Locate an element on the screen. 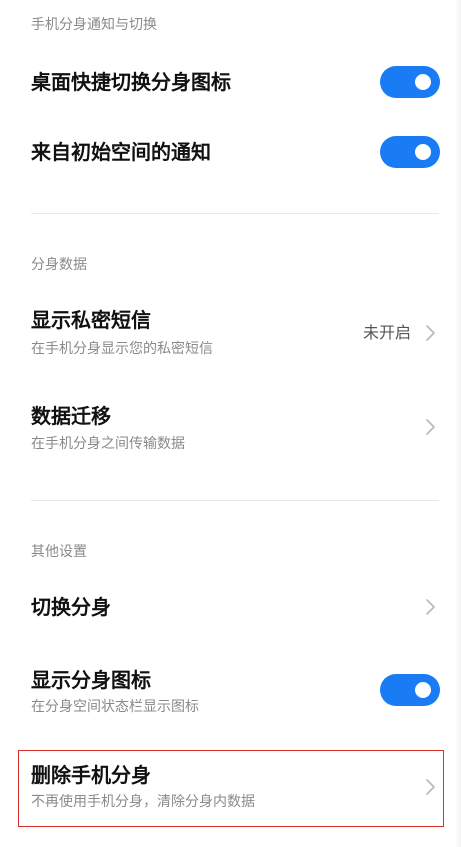 This screenshot has height=847, width=461. private-sms-row: 显示私密短信 在手机分身显示您的私密短信 未开启 is located at coordinates (230, 333).